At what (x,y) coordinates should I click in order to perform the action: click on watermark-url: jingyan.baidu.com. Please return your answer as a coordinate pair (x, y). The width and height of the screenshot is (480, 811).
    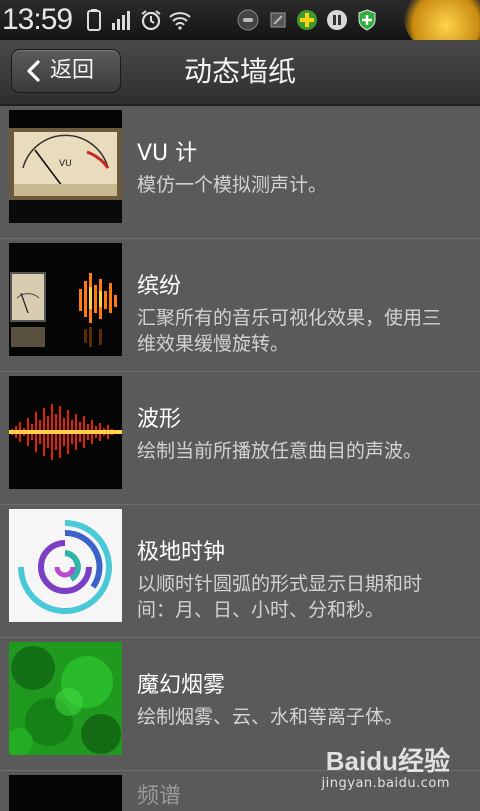
    Looking at the image, I should click on (385, 783).